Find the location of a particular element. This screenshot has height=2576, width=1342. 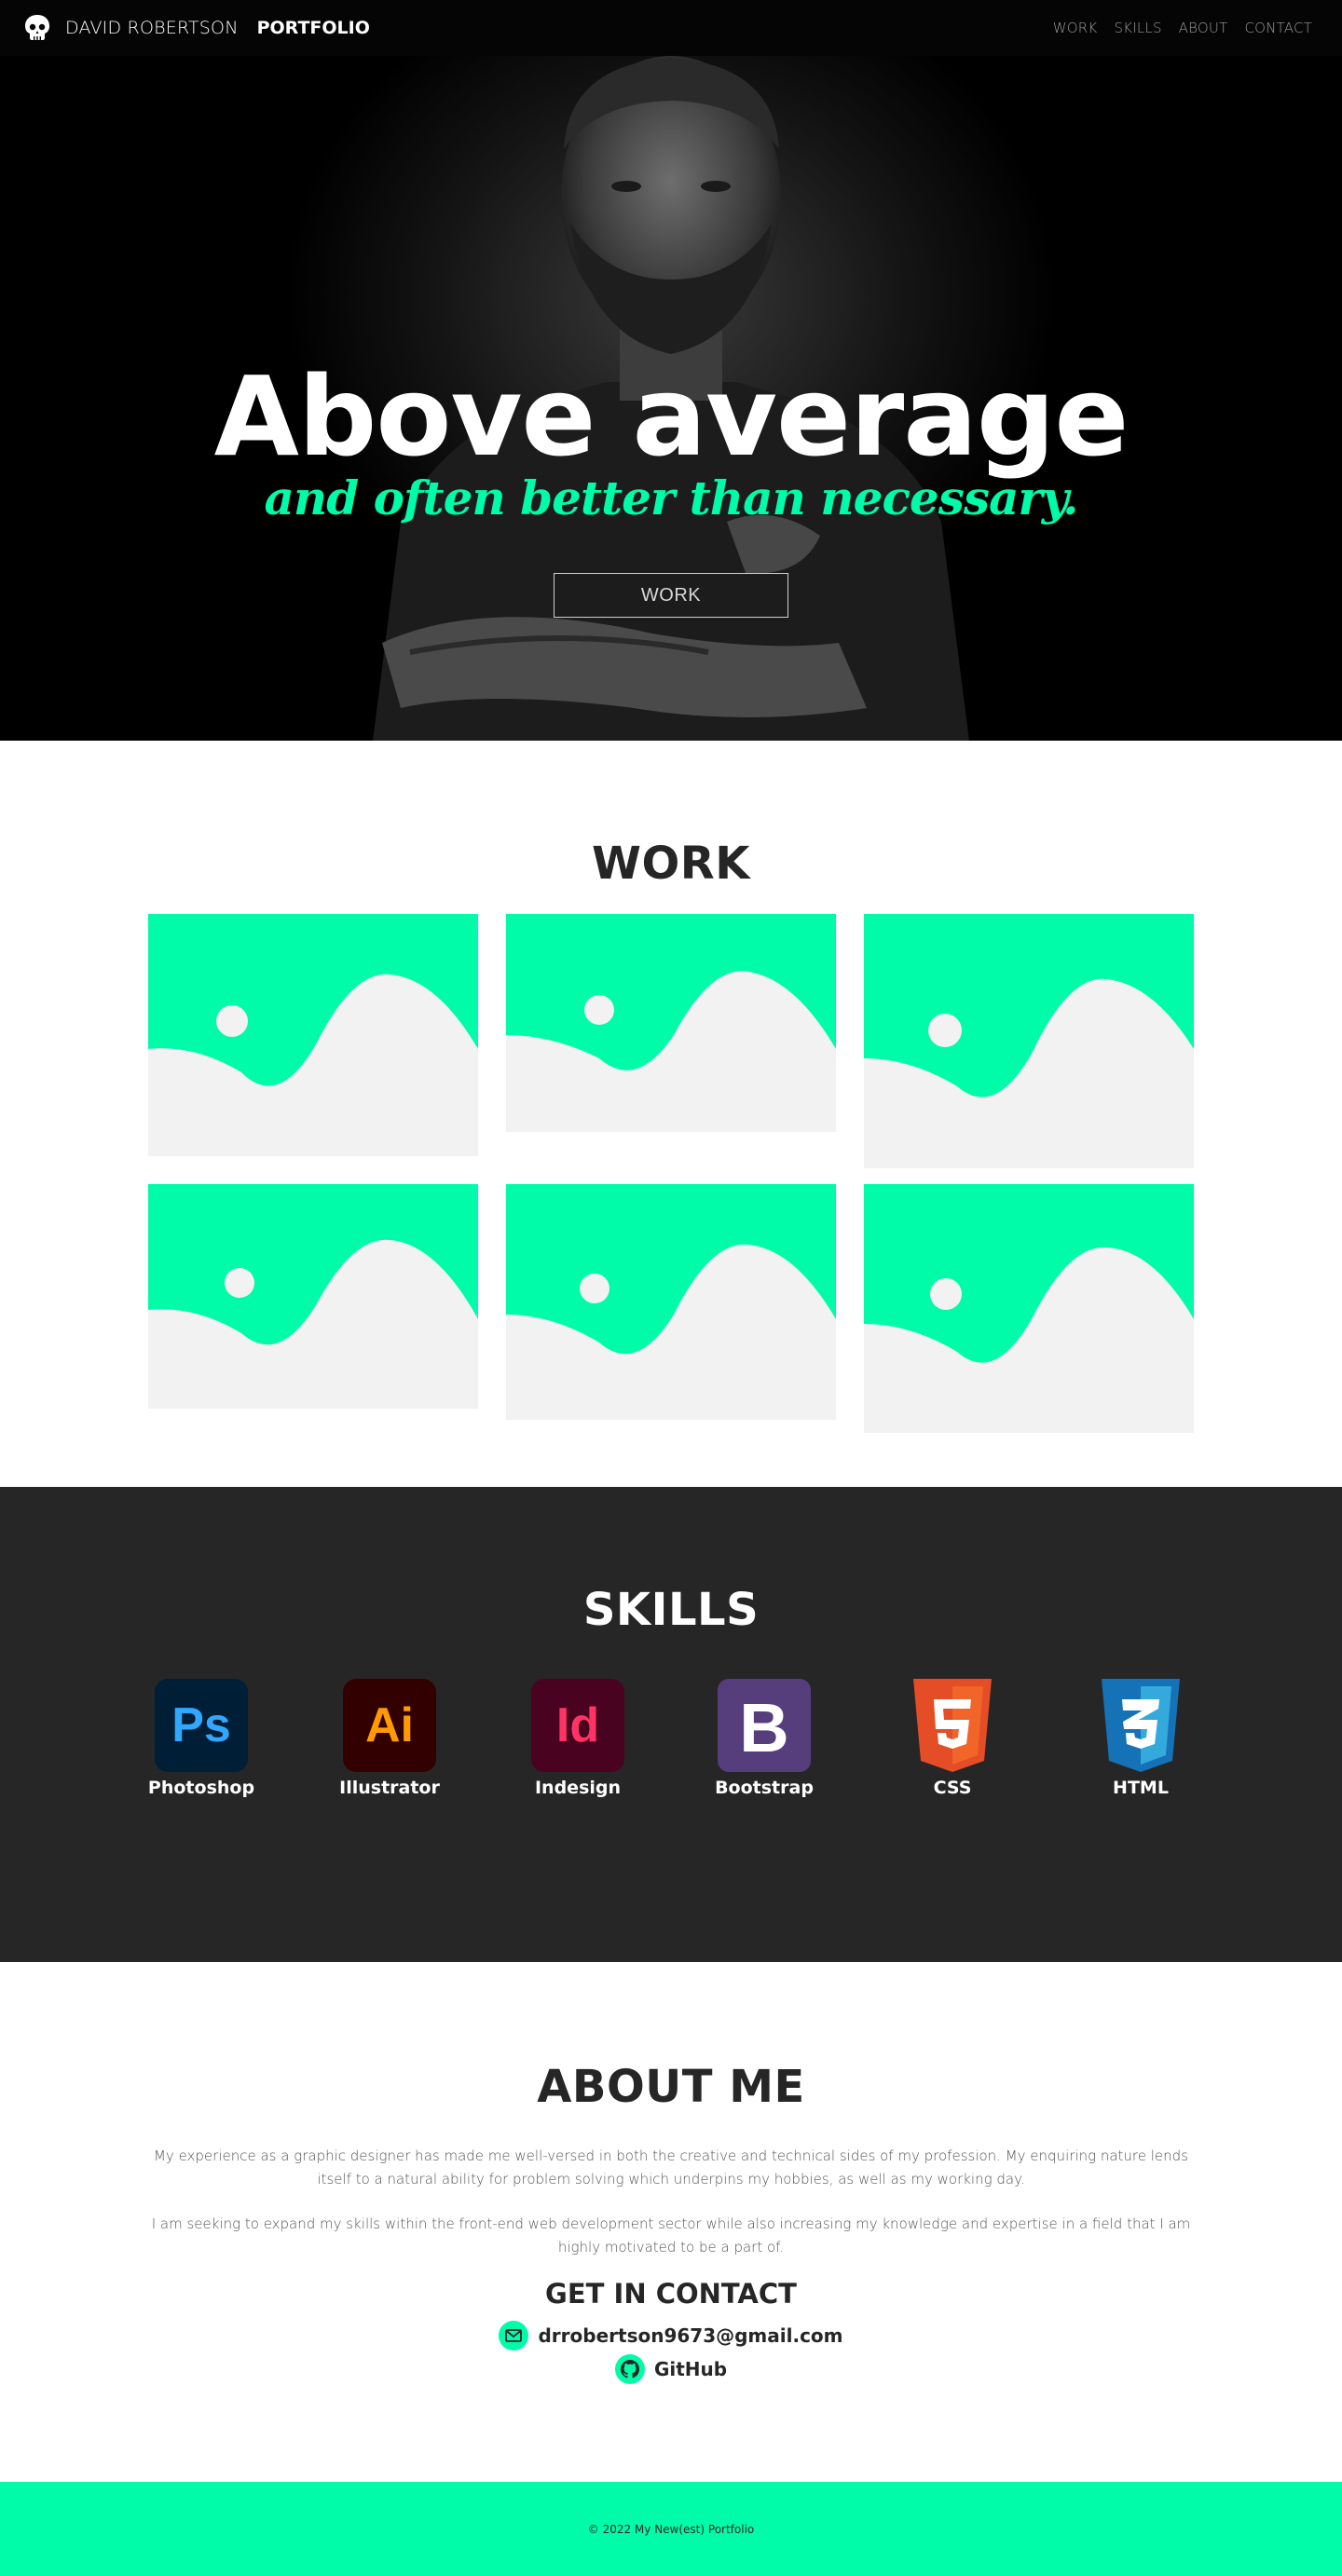

indesign-icon: Id is located at coordinates (577, 1725).